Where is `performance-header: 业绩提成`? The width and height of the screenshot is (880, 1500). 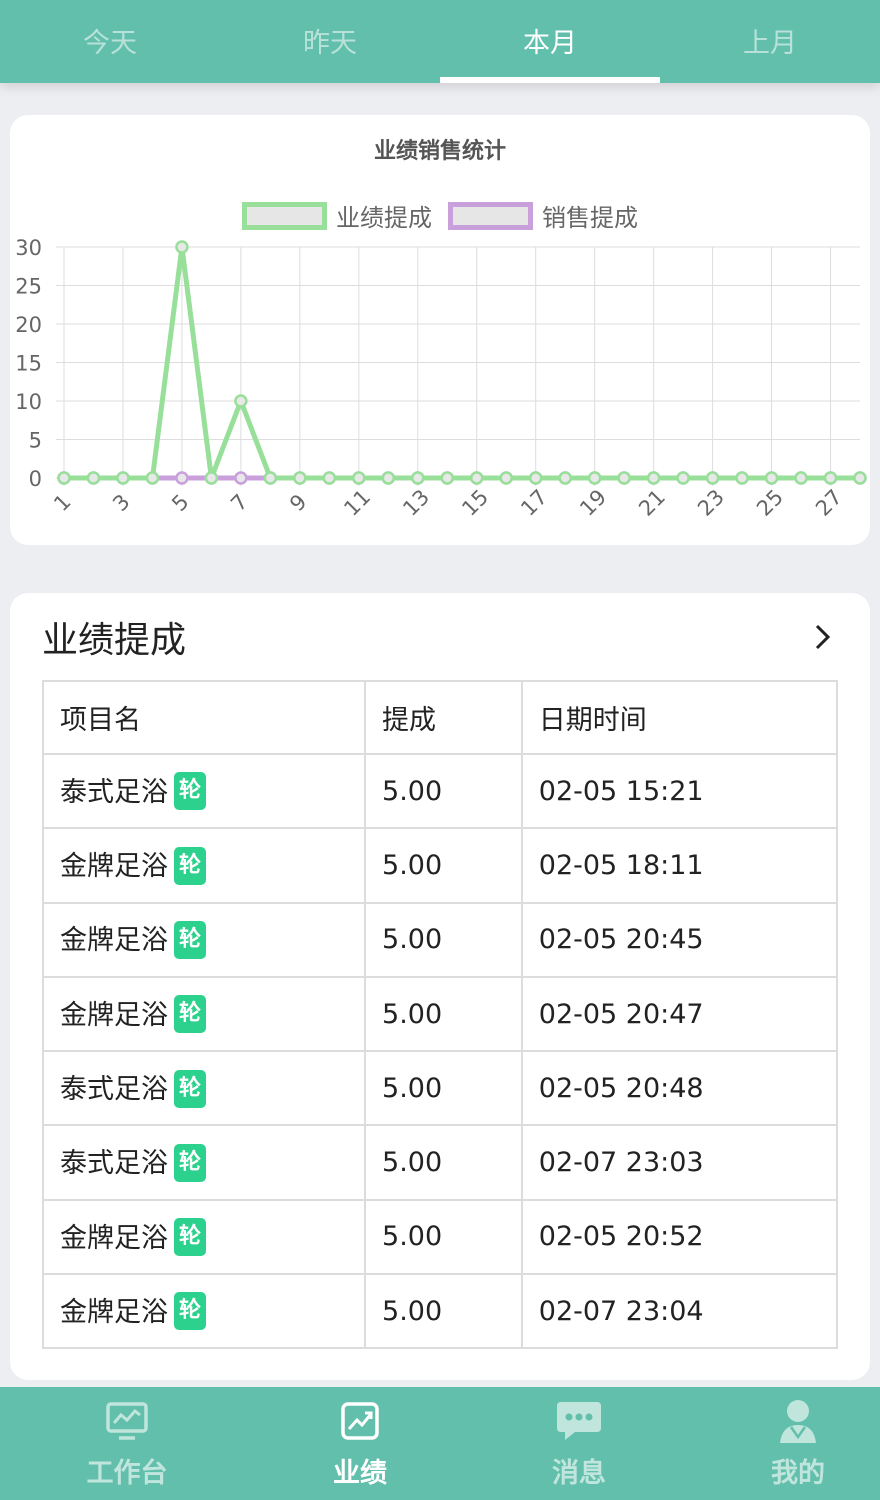
performance-header: 业绩提成 is located at coordinates (440, 637).